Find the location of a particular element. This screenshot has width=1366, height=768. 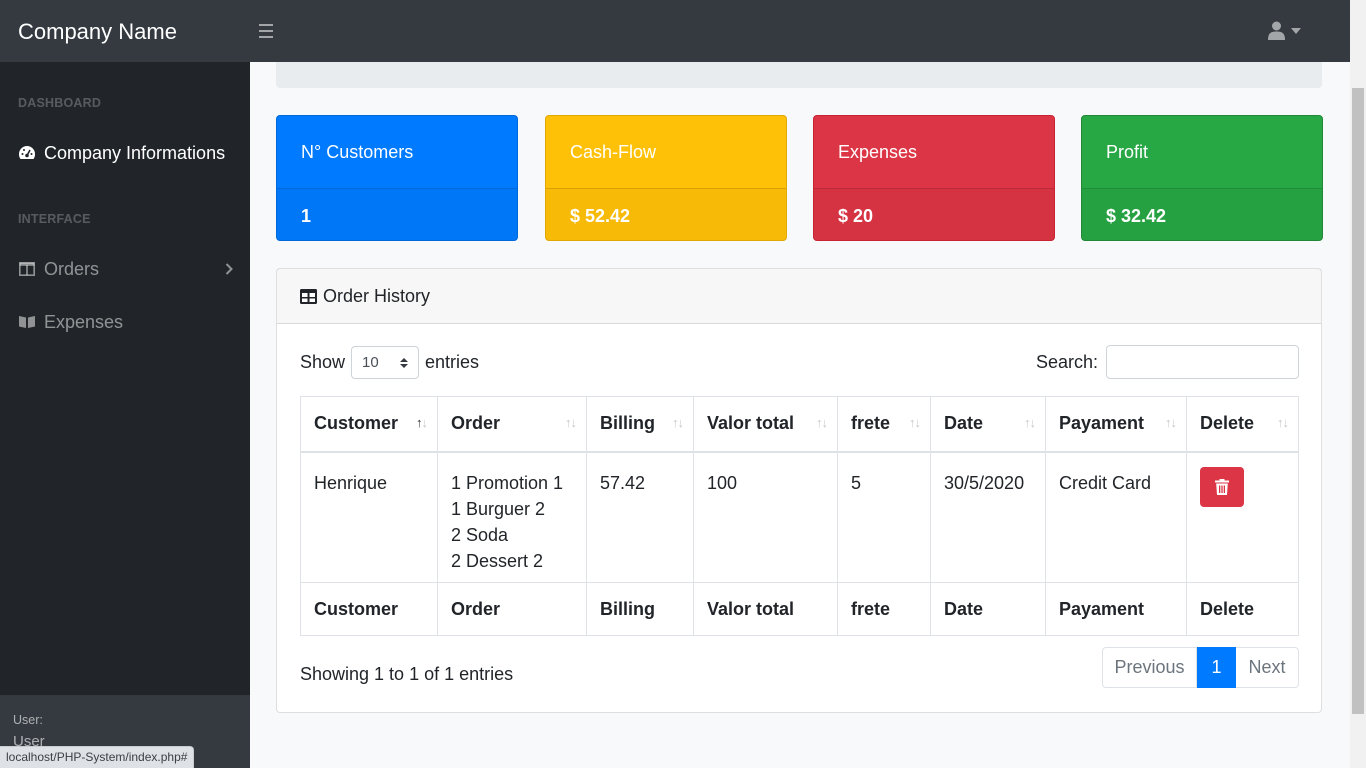

bars-icon is located at coordinates (266, 31).